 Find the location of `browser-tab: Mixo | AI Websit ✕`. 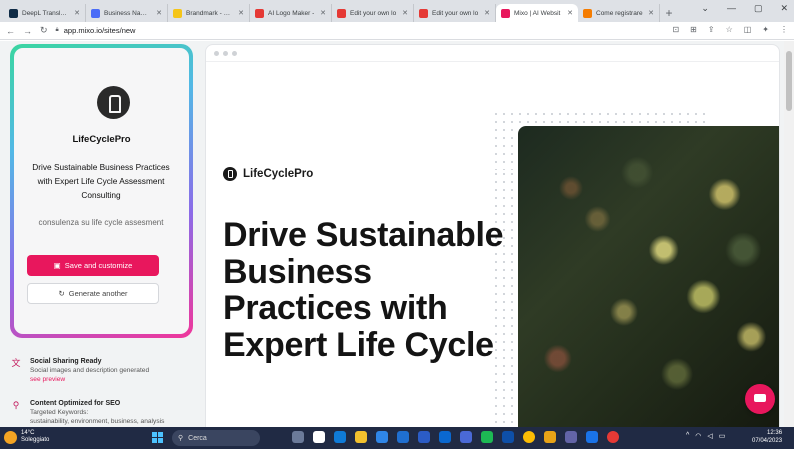

browser-tab: Mixo | AI Websit ✕ is located at coordinates (537, 13).